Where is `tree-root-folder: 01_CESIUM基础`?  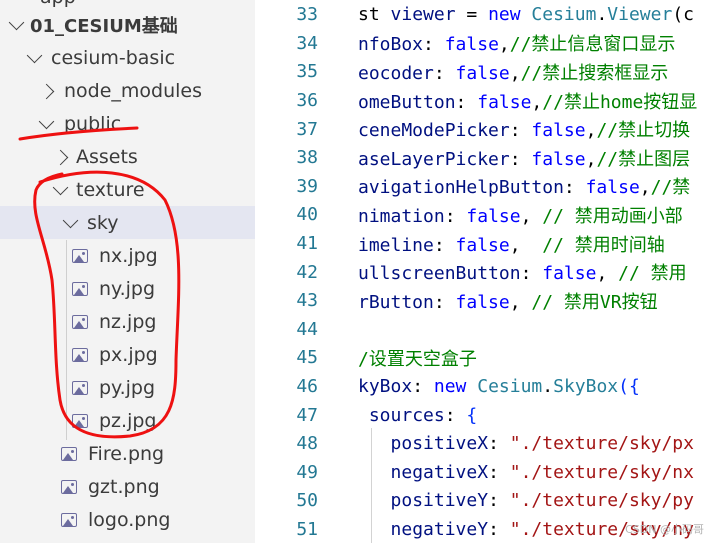
tree-root-folder: 01_CESIUM基础 is located at coordinates (127, 24).